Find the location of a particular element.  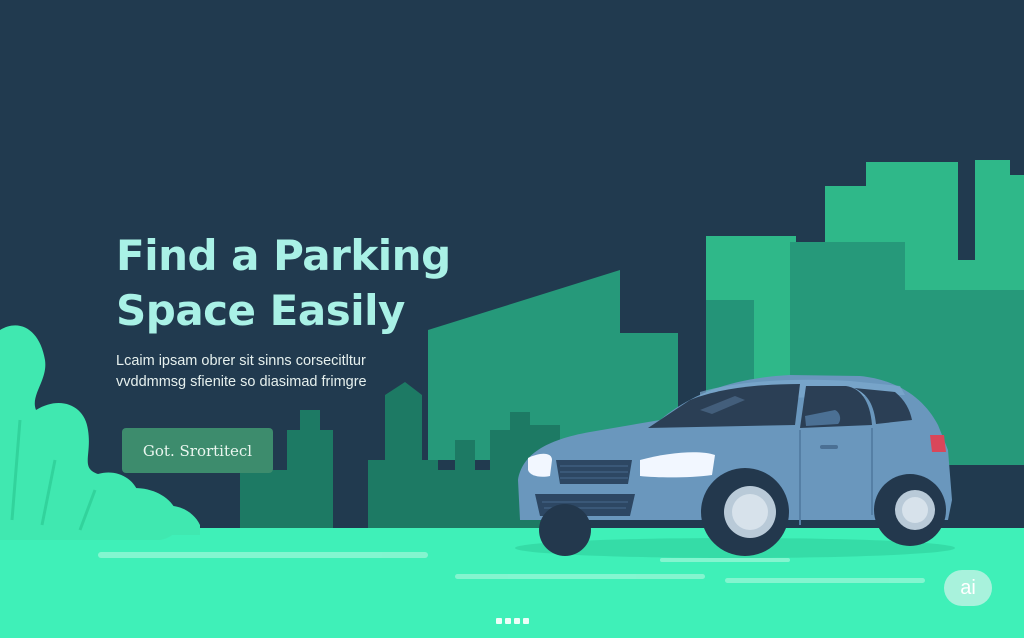

pagination-dots is located at coordinates (514, 621).